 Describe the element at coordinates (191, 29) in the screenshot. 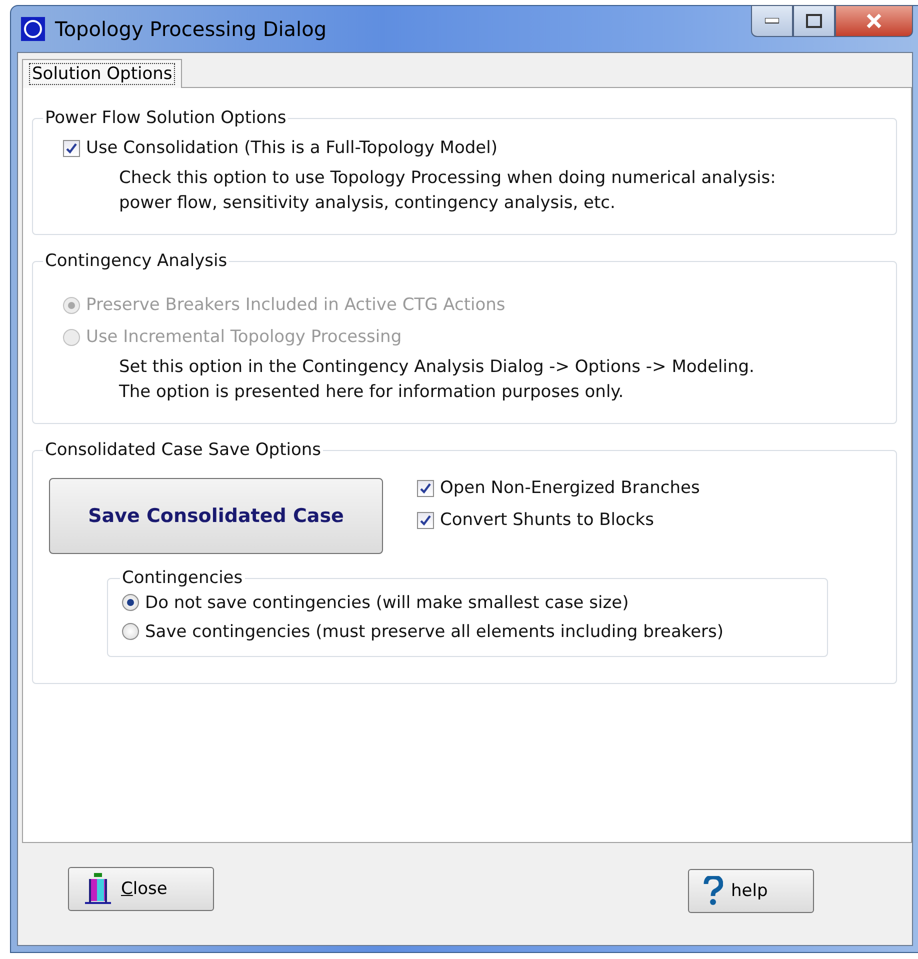

I see `window-title: Topology Processing Dialog` at that location.